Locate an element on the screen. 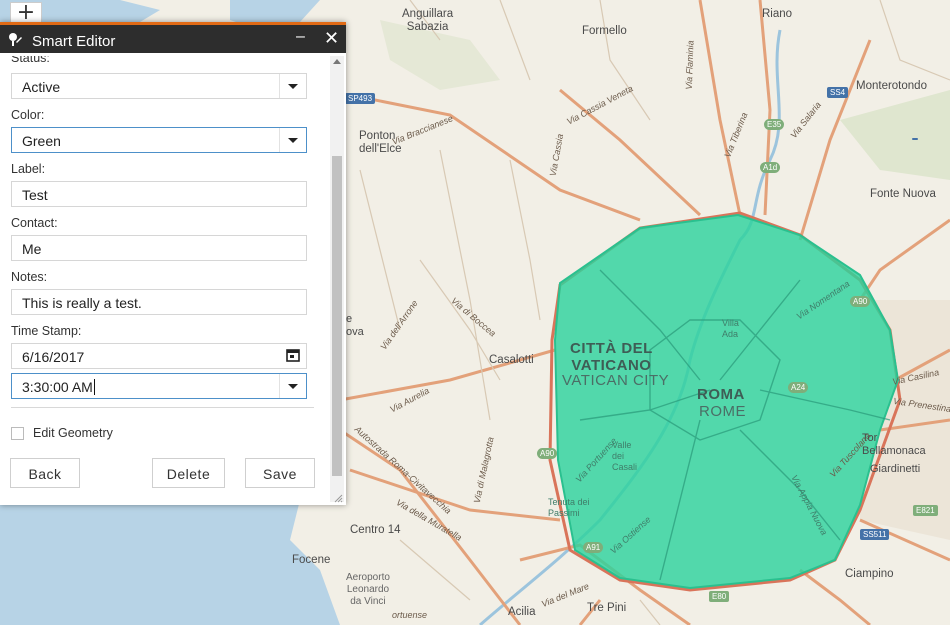 The image size is (950, 625). date-value: 6/16/2017 is located at coordinates (53, 357).